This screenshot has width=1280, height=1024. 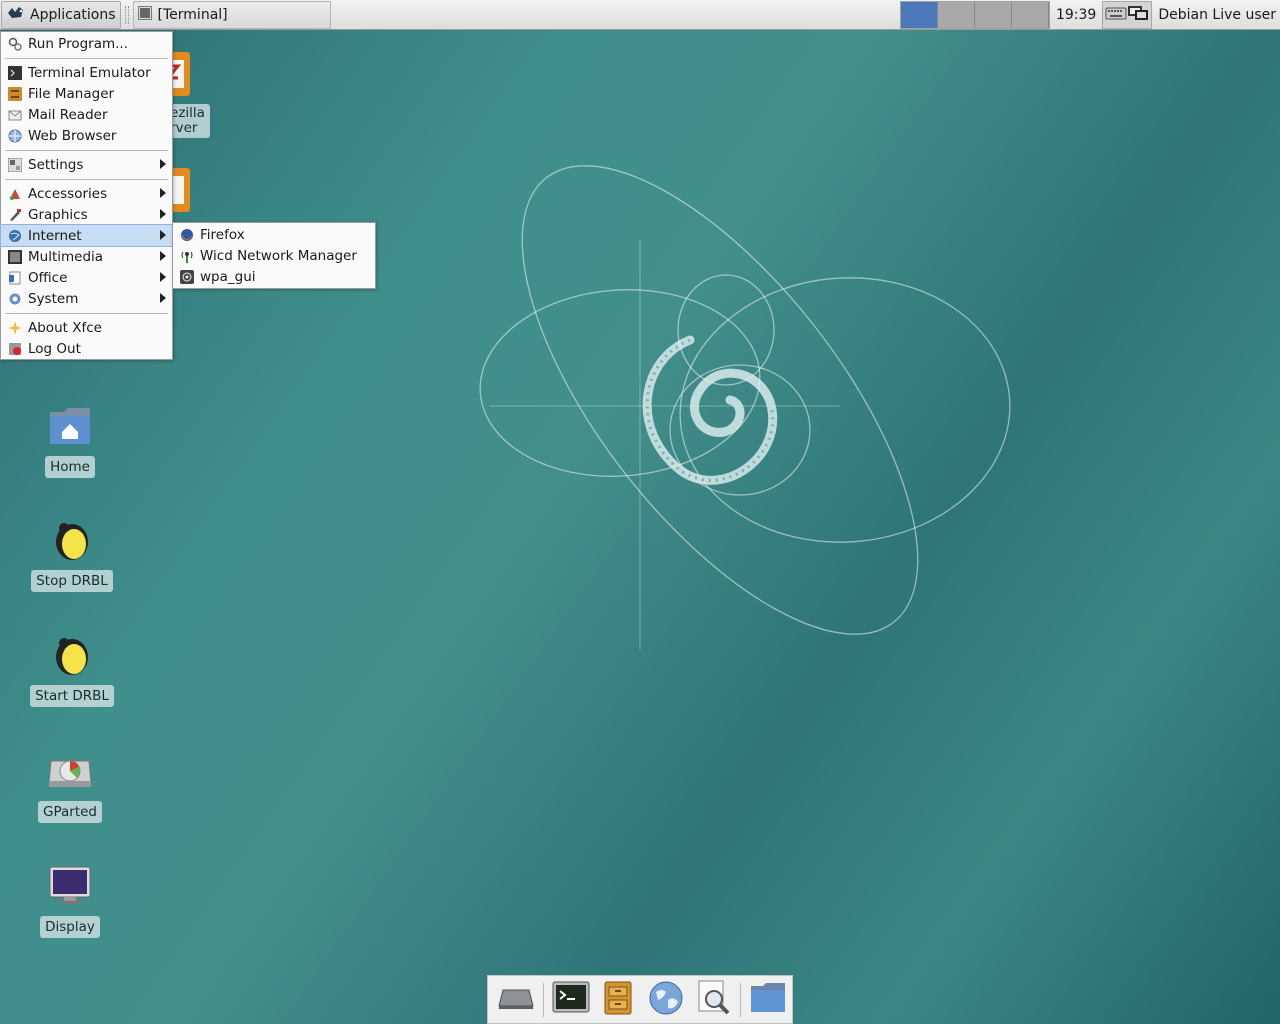 I want to click on desktop-icon-gparted: GParted, so click(x=70, y=785).